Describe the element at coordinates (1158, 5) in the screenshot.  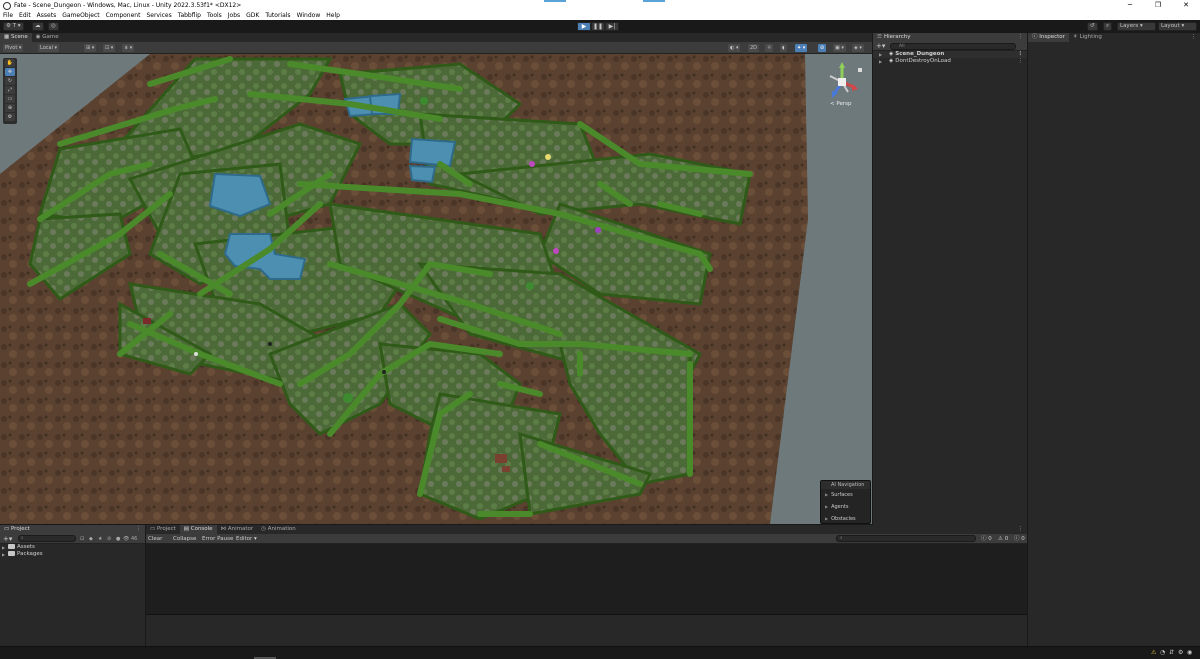
I see `maximize-button: ❐` at that location.